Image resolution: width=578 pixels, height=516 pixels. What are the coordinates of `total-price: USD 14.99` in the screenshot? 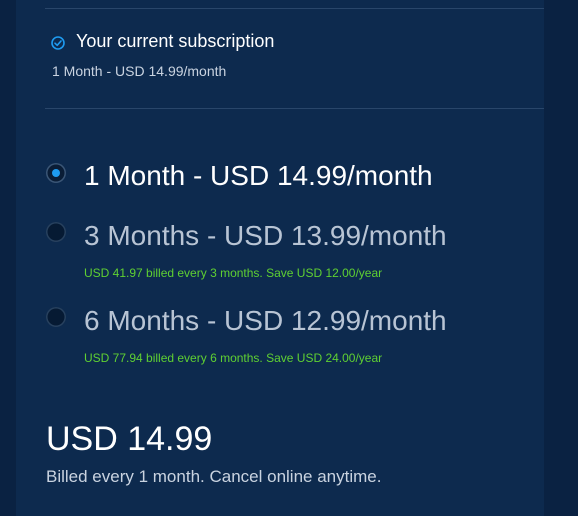 It's located at (129, 439).